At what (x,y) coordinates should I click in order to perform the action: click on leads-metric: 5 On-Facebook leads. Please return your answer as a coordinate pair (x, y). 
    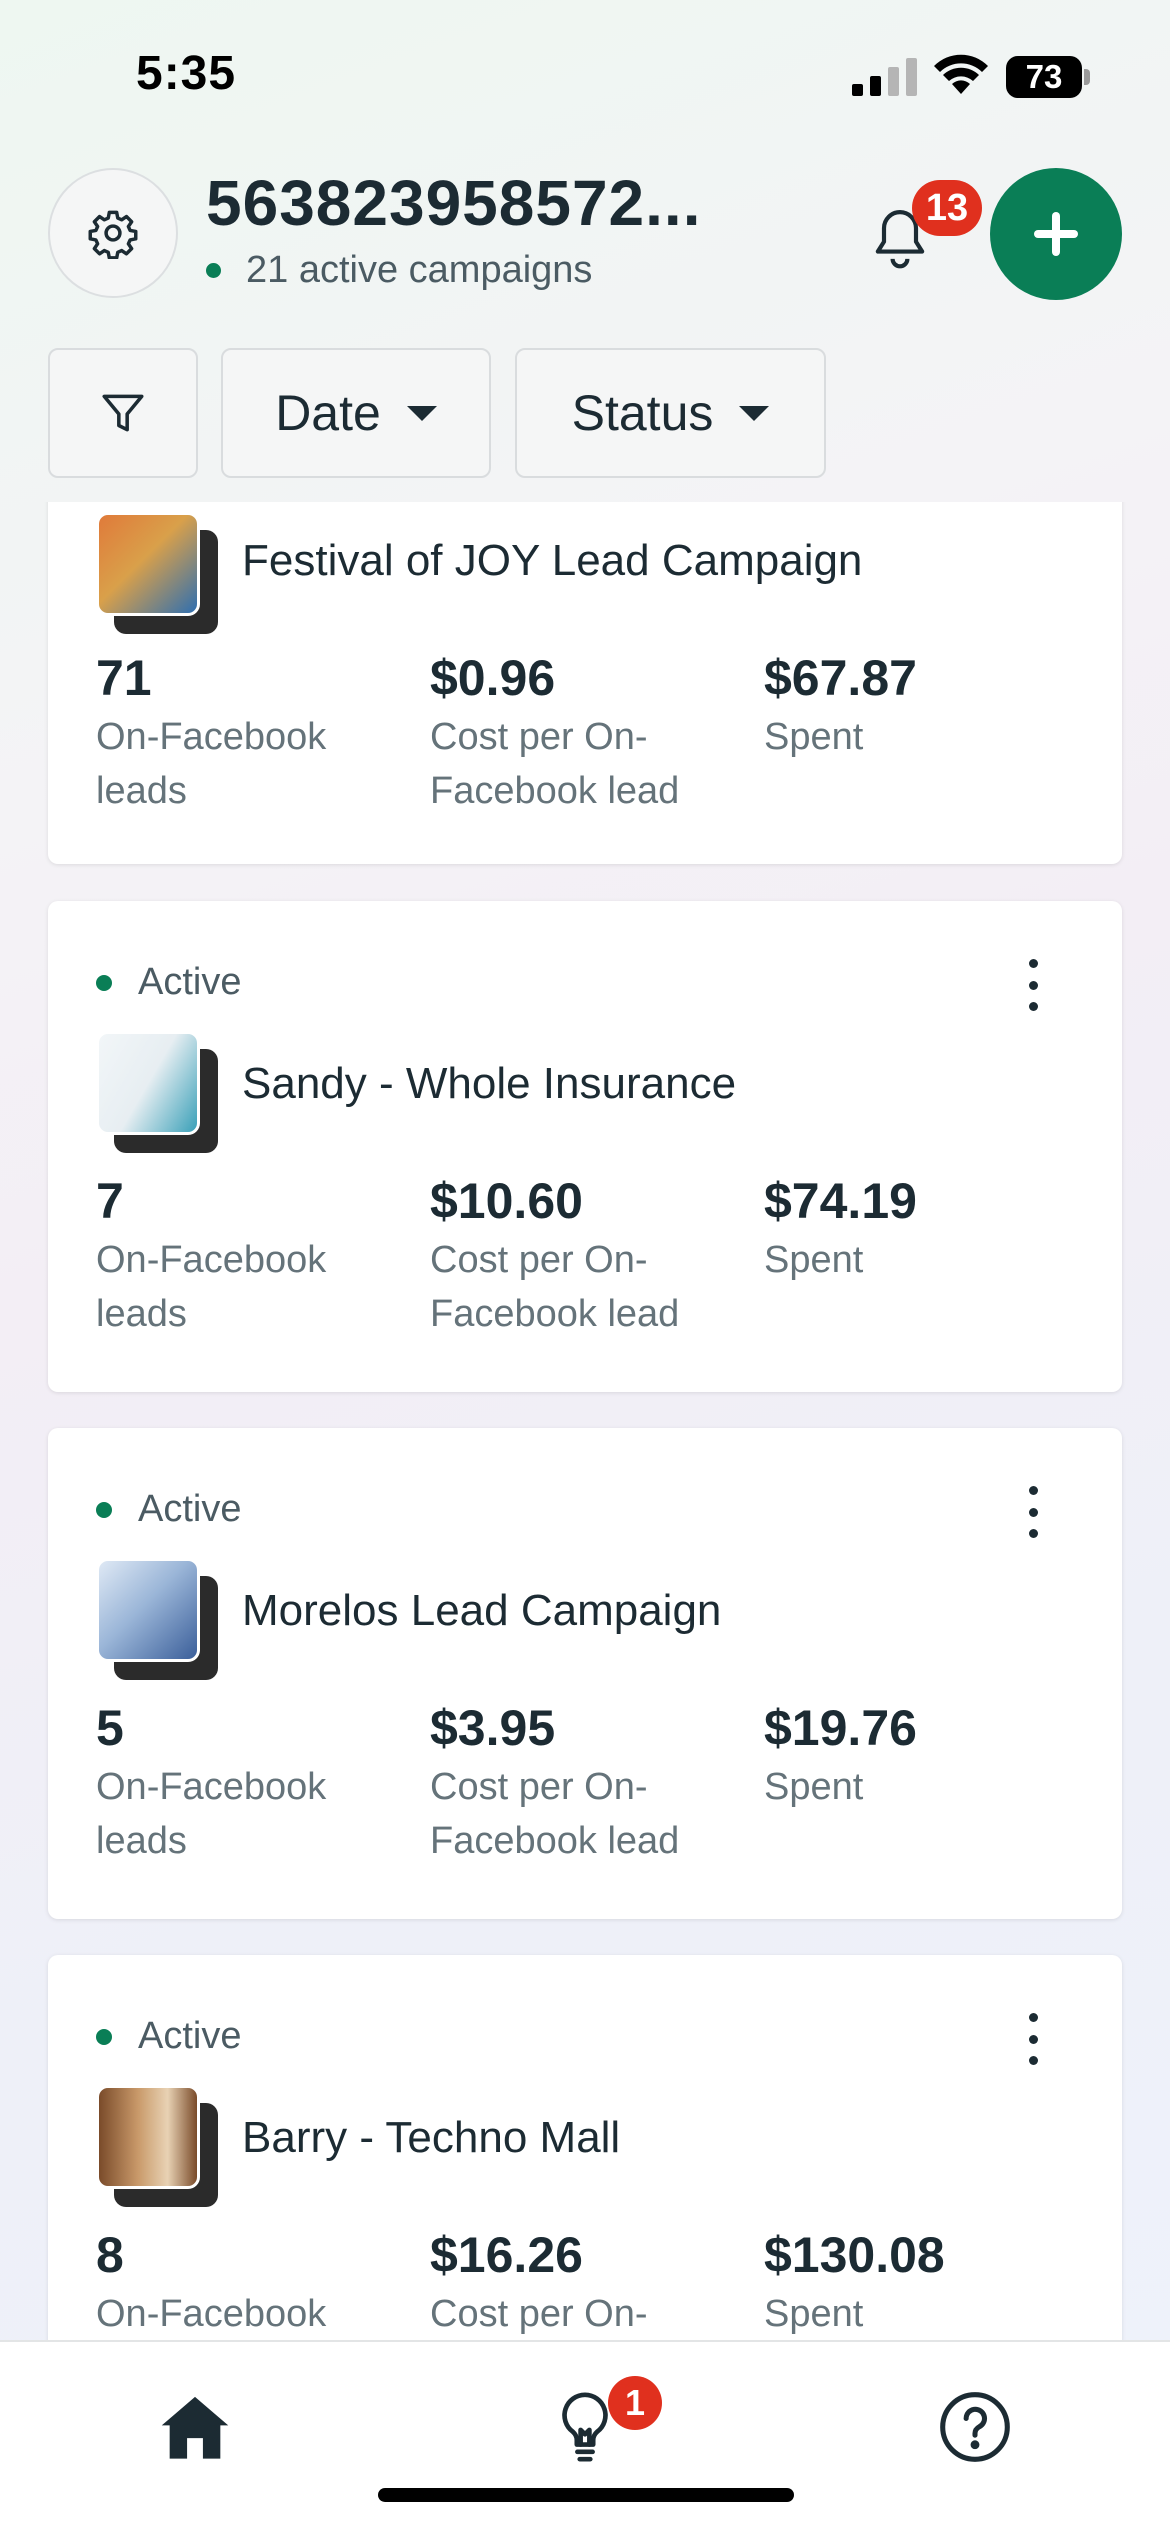
    Looking at the image, I should click on (256, 1783).